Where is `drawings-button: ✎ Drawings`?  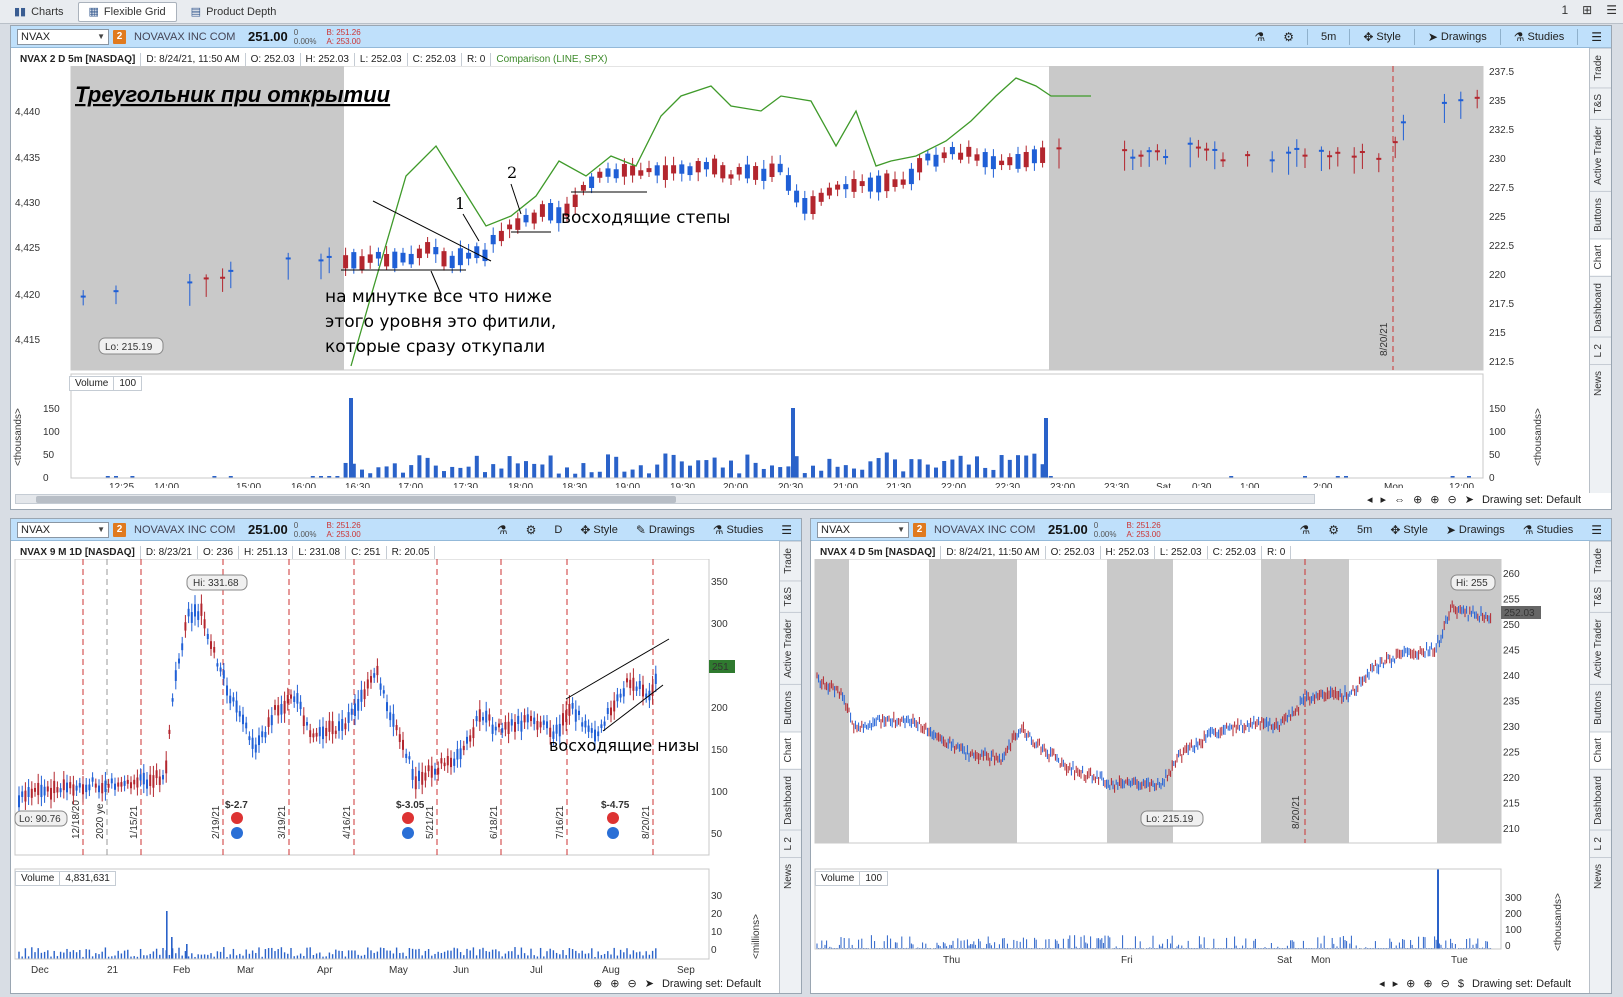
drawings-button: ✎ Drawings is located at coordinates (665, 530).